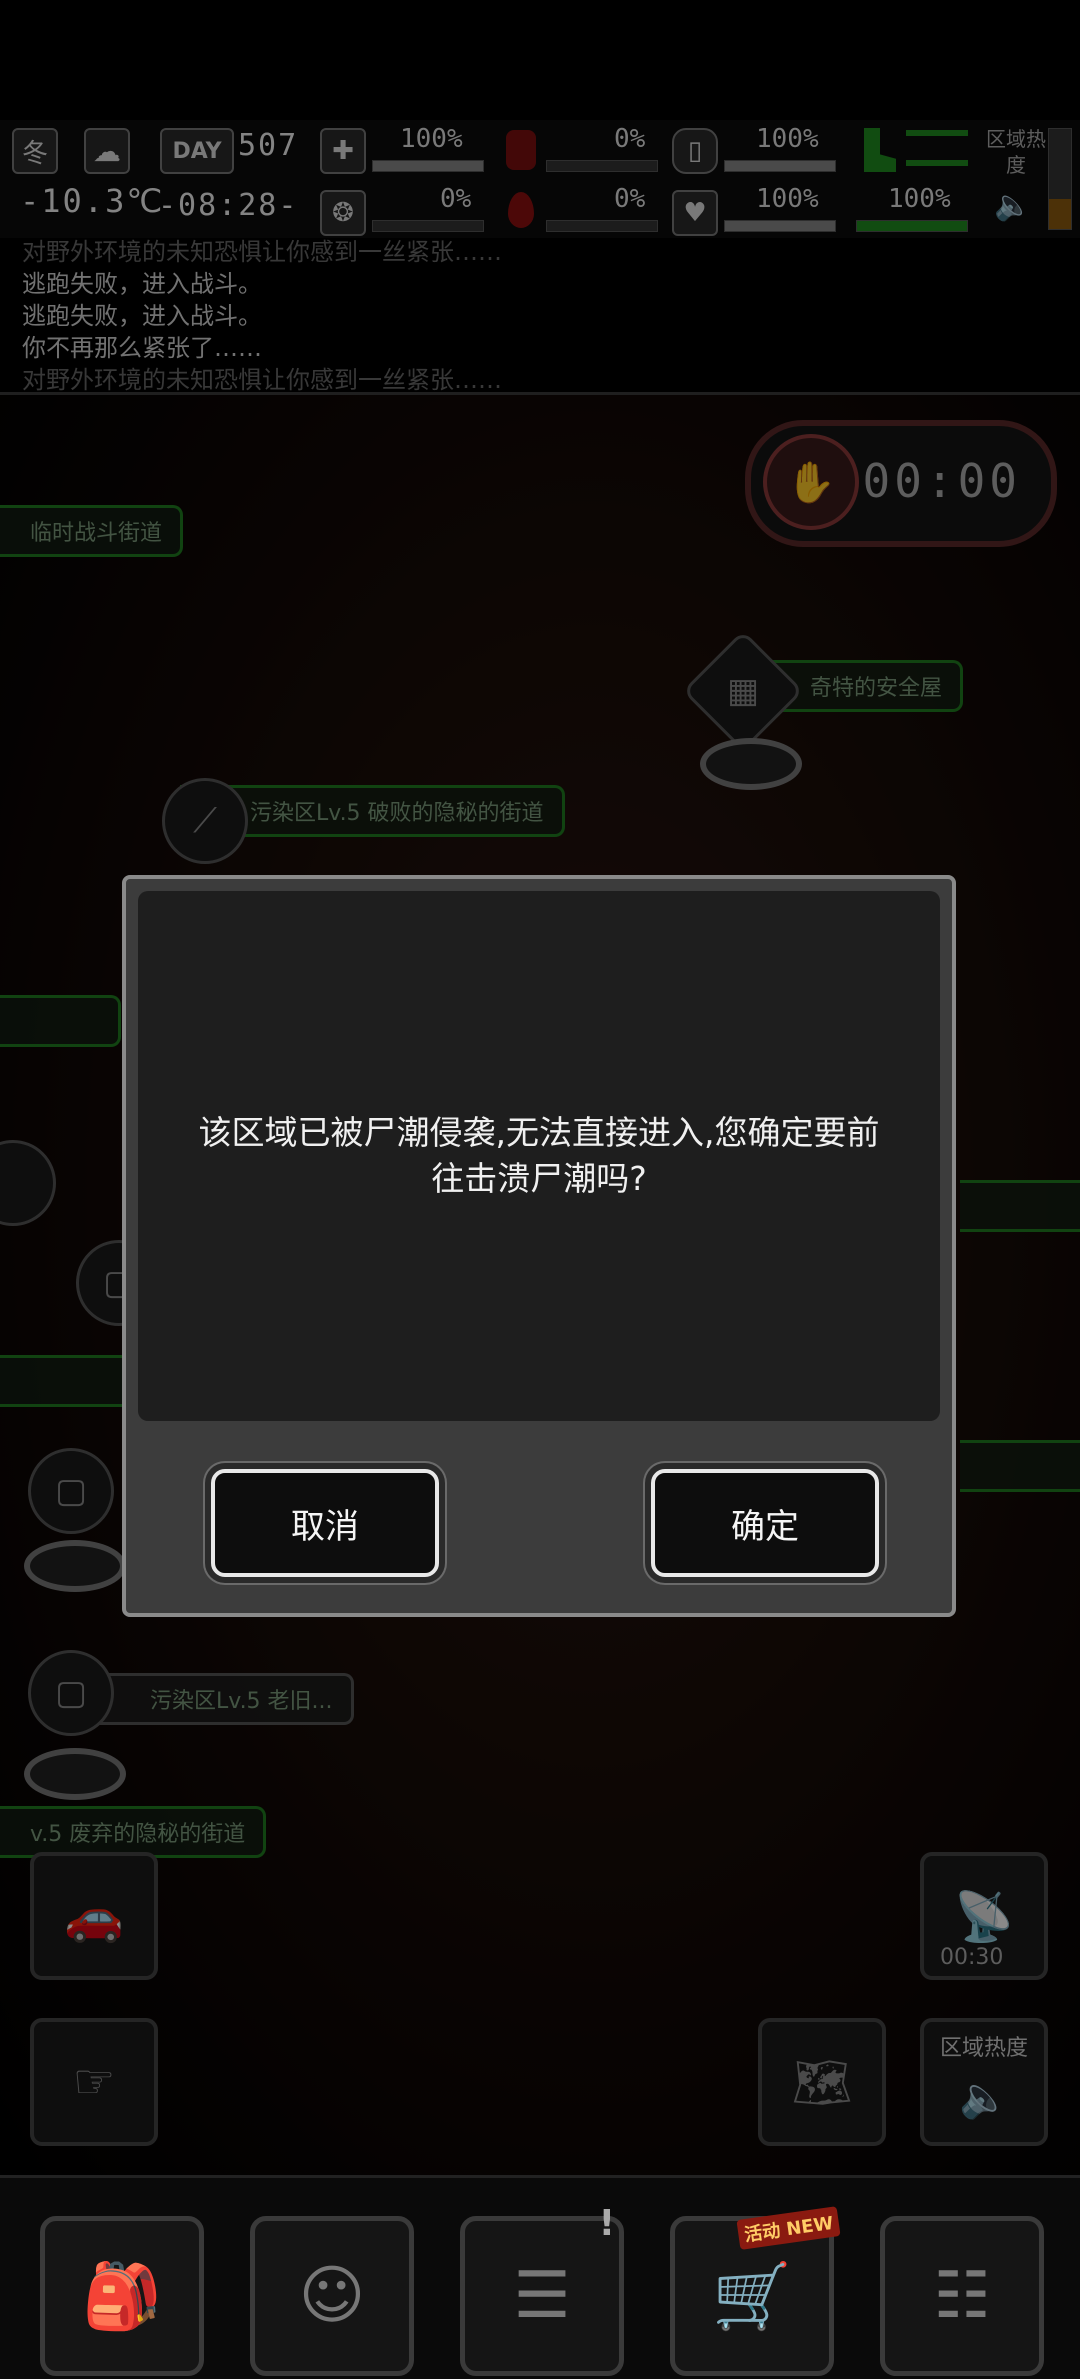 The width and height of the screenshot is (1080, 2379). I want to click on menu-list-icon: ☷, so click(962, 2296).